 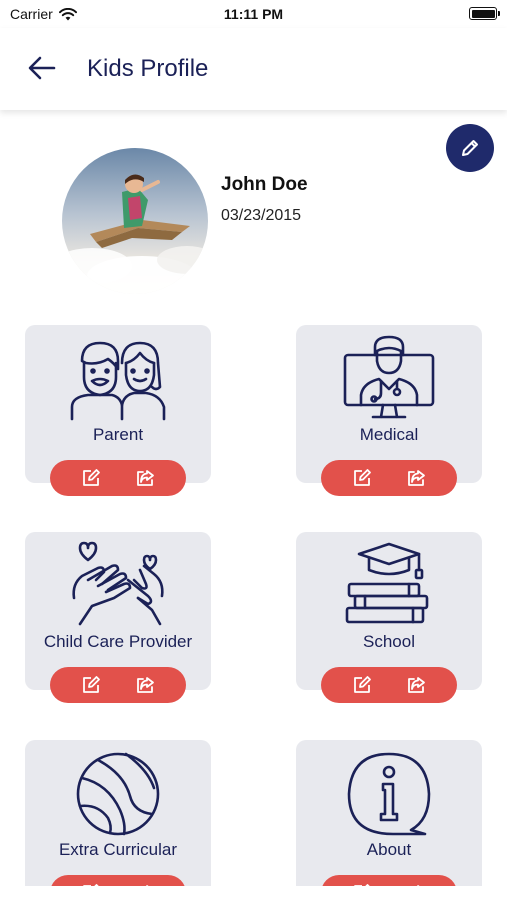 I want to click on doctor-monitor-icon, so click(x=389, y=377).